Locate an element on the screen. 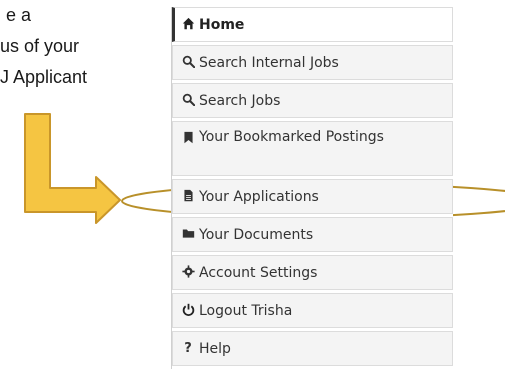  menu-item-account-settings: Account Settings is located at coordinates (312, 272).